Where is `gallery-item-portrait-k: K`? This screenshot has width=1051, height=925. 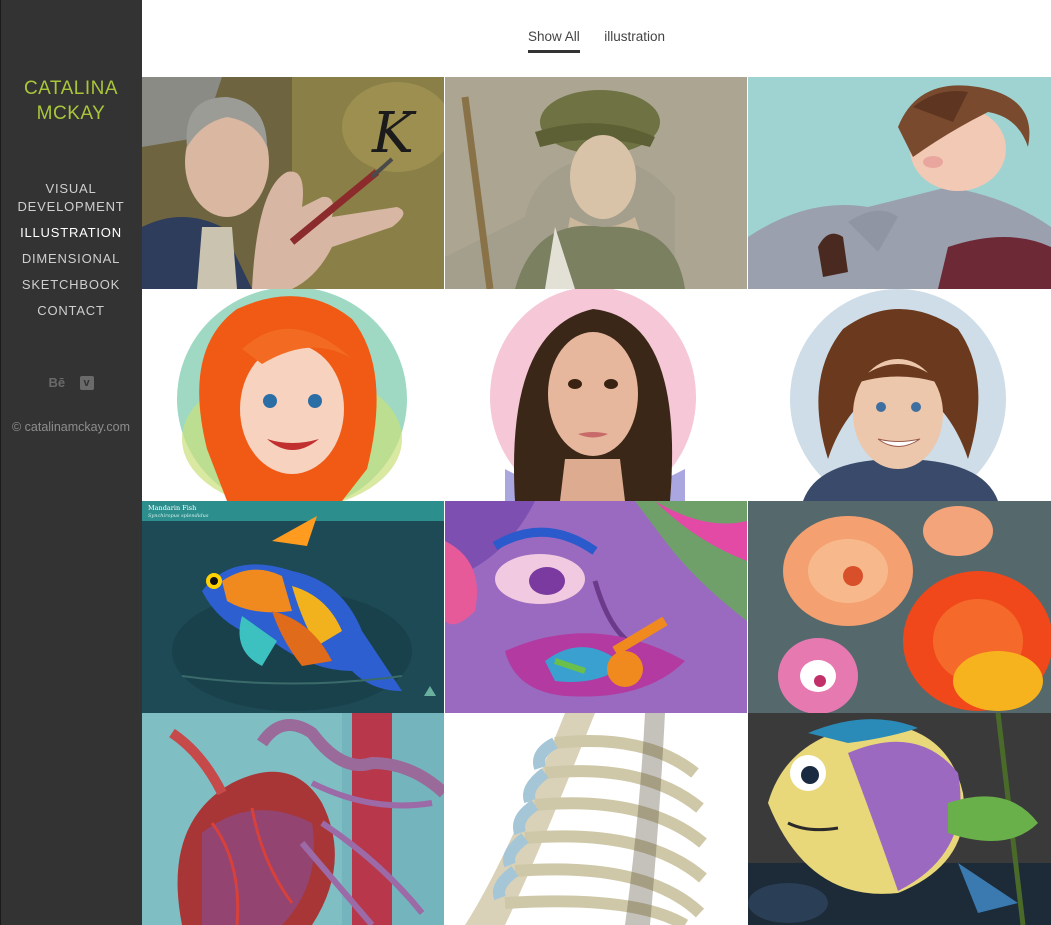 gallery-item-portrait-k: K is located at coordinates (293, 183).